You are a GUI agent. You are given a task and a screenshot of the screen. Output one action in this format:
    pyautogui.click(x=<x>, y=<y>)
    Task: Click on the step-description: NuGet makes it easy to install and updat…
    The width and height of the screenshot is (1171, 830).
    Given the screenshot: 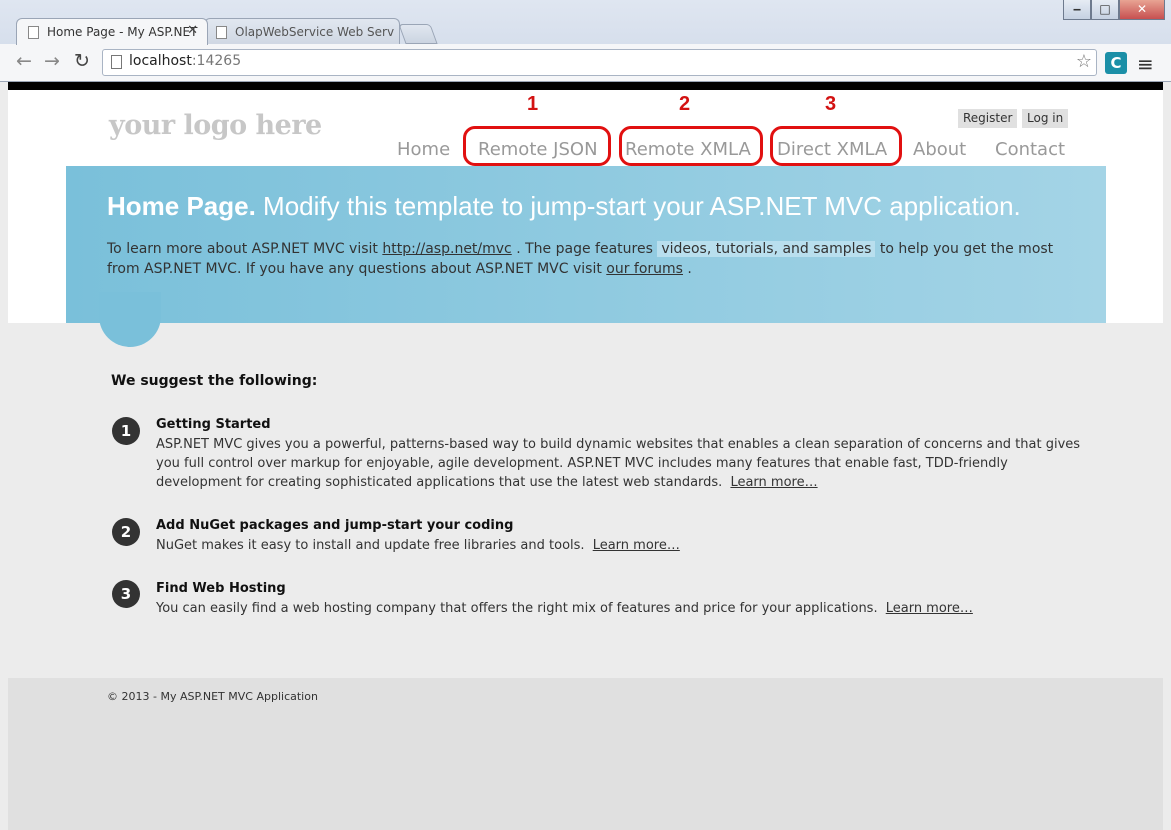 What is the action you would take?
    pyautogui.click(x=623, y=545)
    